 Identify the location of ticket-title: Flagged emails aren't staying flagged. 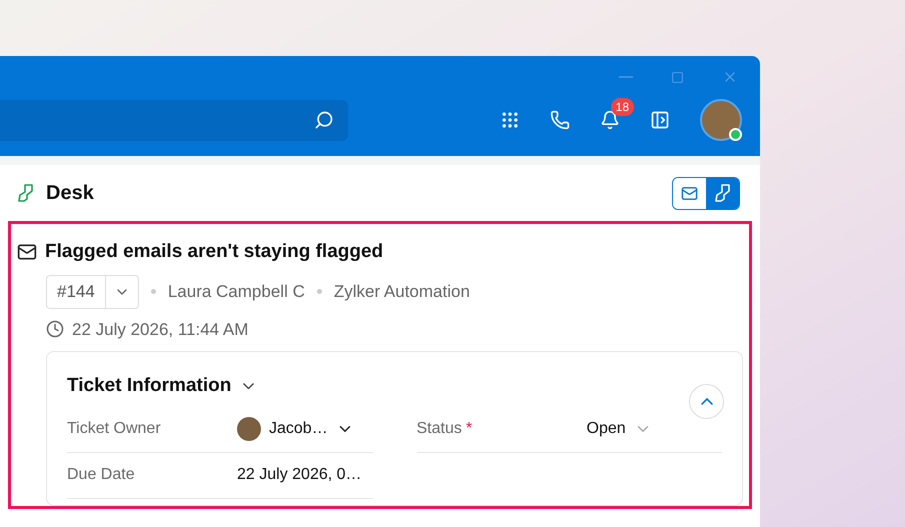
(214, 252).